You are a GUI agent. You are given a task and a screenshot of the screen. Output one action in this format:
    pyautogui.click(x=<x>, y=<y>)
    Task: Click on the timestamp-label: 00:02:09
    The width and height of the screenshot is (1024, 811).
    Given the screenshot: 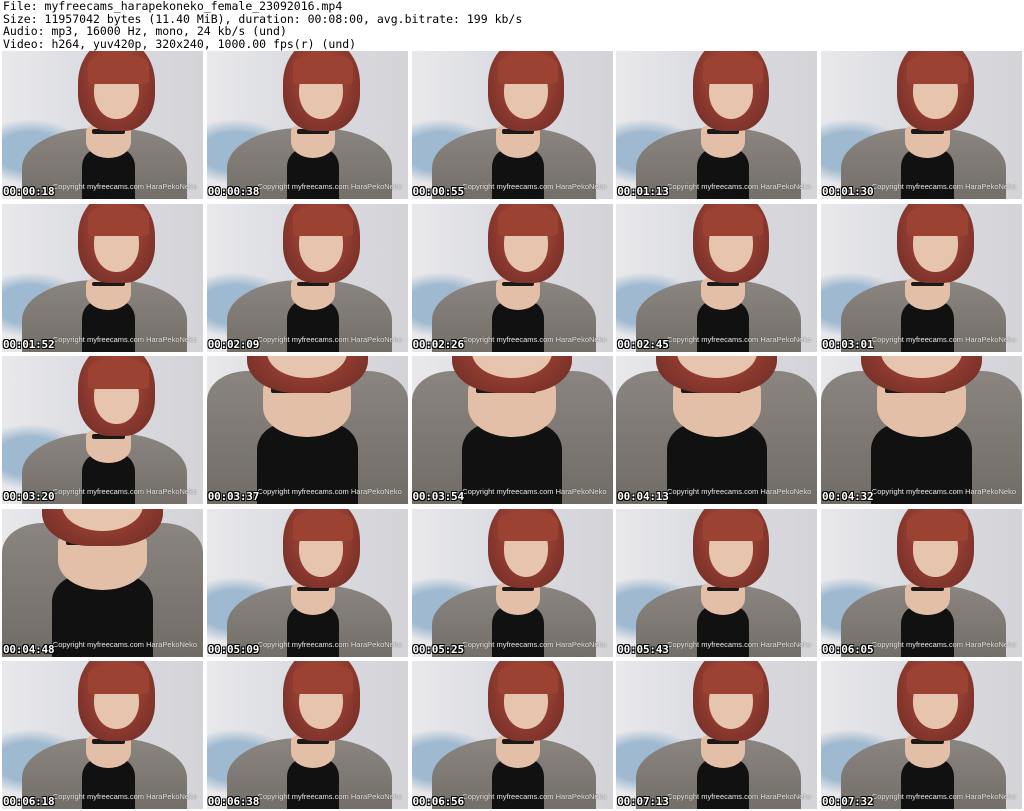 What is the action you would take?
    pyautogui.click(x=233, y=344)
    